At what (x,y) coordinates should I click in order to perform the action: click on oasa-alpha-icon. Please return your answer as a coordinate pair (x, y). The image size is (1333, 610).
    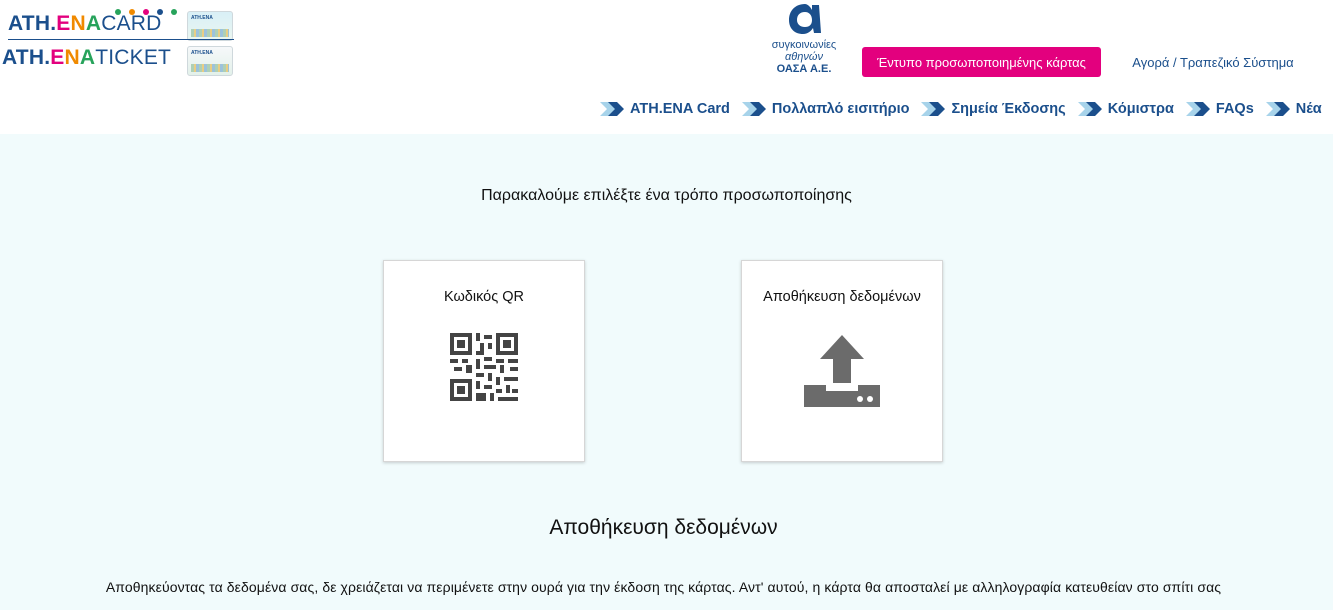
    Looking at the image, I should click on (805, 19).